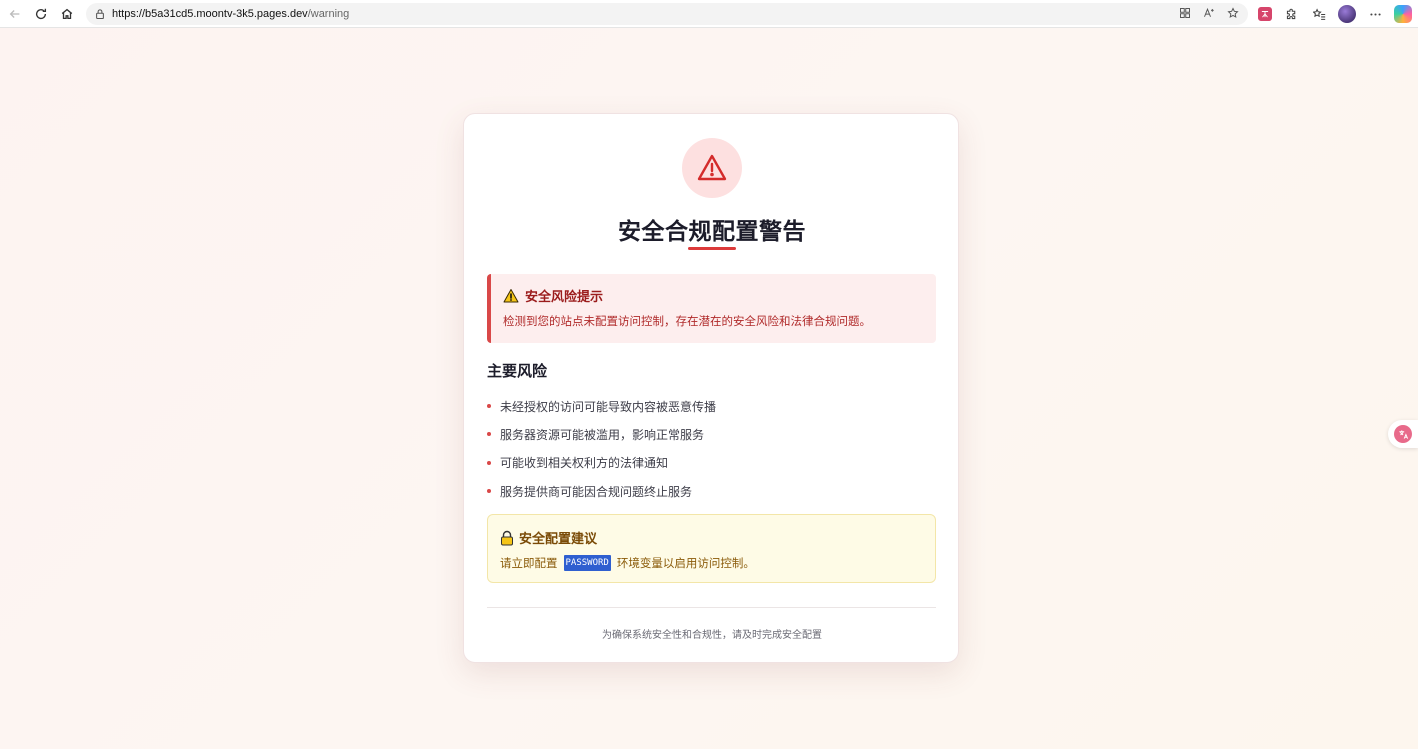 This screenshot has width=1418, height=749. I want to click on warning-icon-circle, so click(712, 168).